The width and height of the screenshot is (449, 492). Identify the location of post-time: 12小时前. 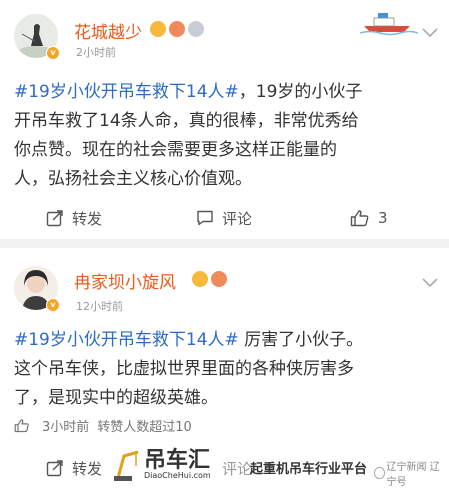
(99, 306).